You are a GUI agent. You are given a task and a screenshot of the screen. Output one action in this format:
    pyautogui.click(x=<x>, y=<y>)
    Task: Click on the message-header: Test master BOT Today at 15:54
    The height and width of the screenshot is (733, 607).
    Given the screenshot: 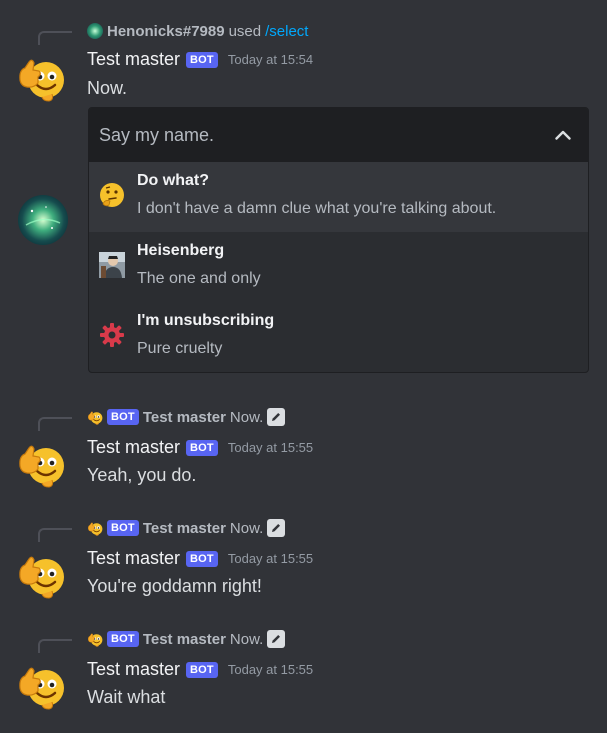 What is the action you would take?
    pyautogui.click(x=200, y=59)
    